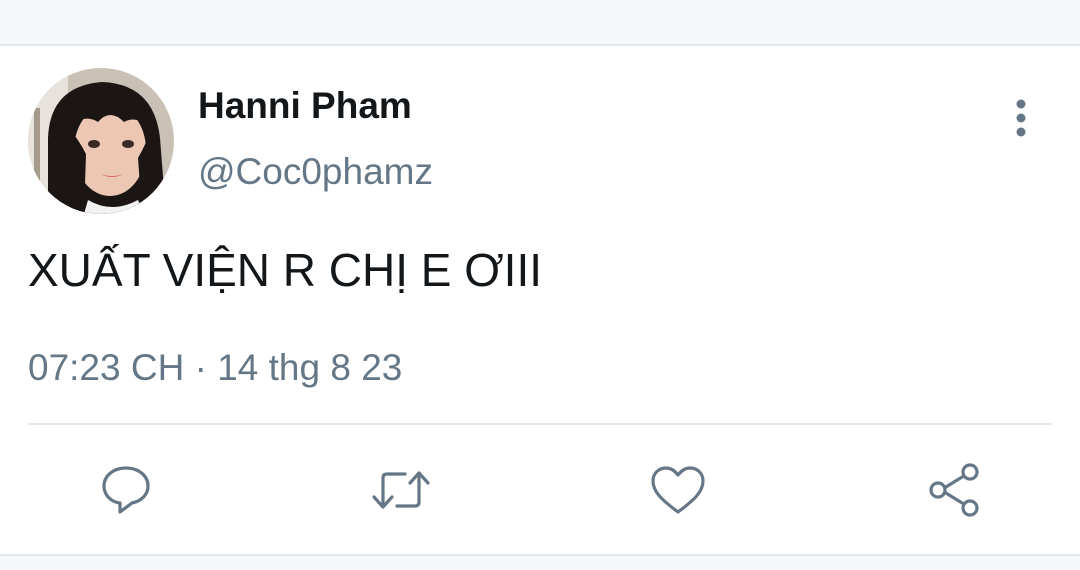 The height and width of the screenshot is (570, 1080). What do you see at coordinates (215, 368) in the screenshot?
I see `tweet-timestamp: 07:23 CH · 14 thg 8 23` at bounding box center [215, 368].